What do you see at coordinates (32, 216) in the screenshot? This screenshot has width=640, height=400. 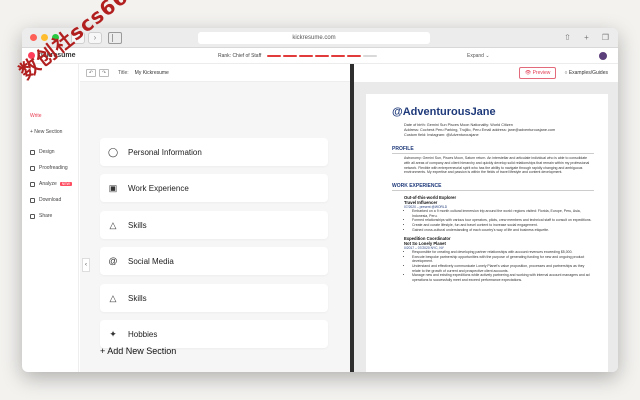 I see `share-icon` at bounding box center [32, 216].